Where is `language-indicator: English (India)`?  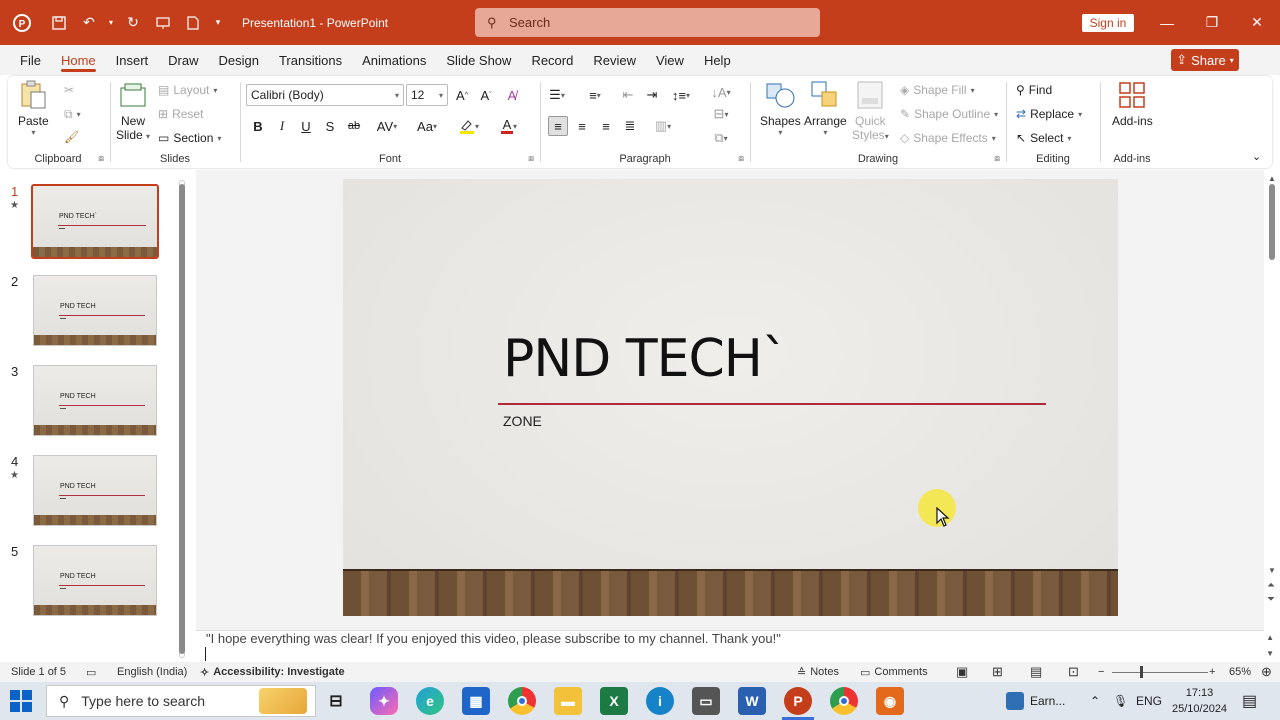 language-indicator: English (India) is located at coordinates (152, 672).